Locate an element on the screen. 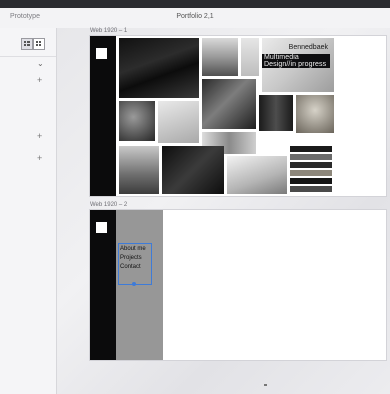 The width and height of the screenshot is (390, 394). layers-sidebar: ⌄ + + + is located at coordinates (28, 211).